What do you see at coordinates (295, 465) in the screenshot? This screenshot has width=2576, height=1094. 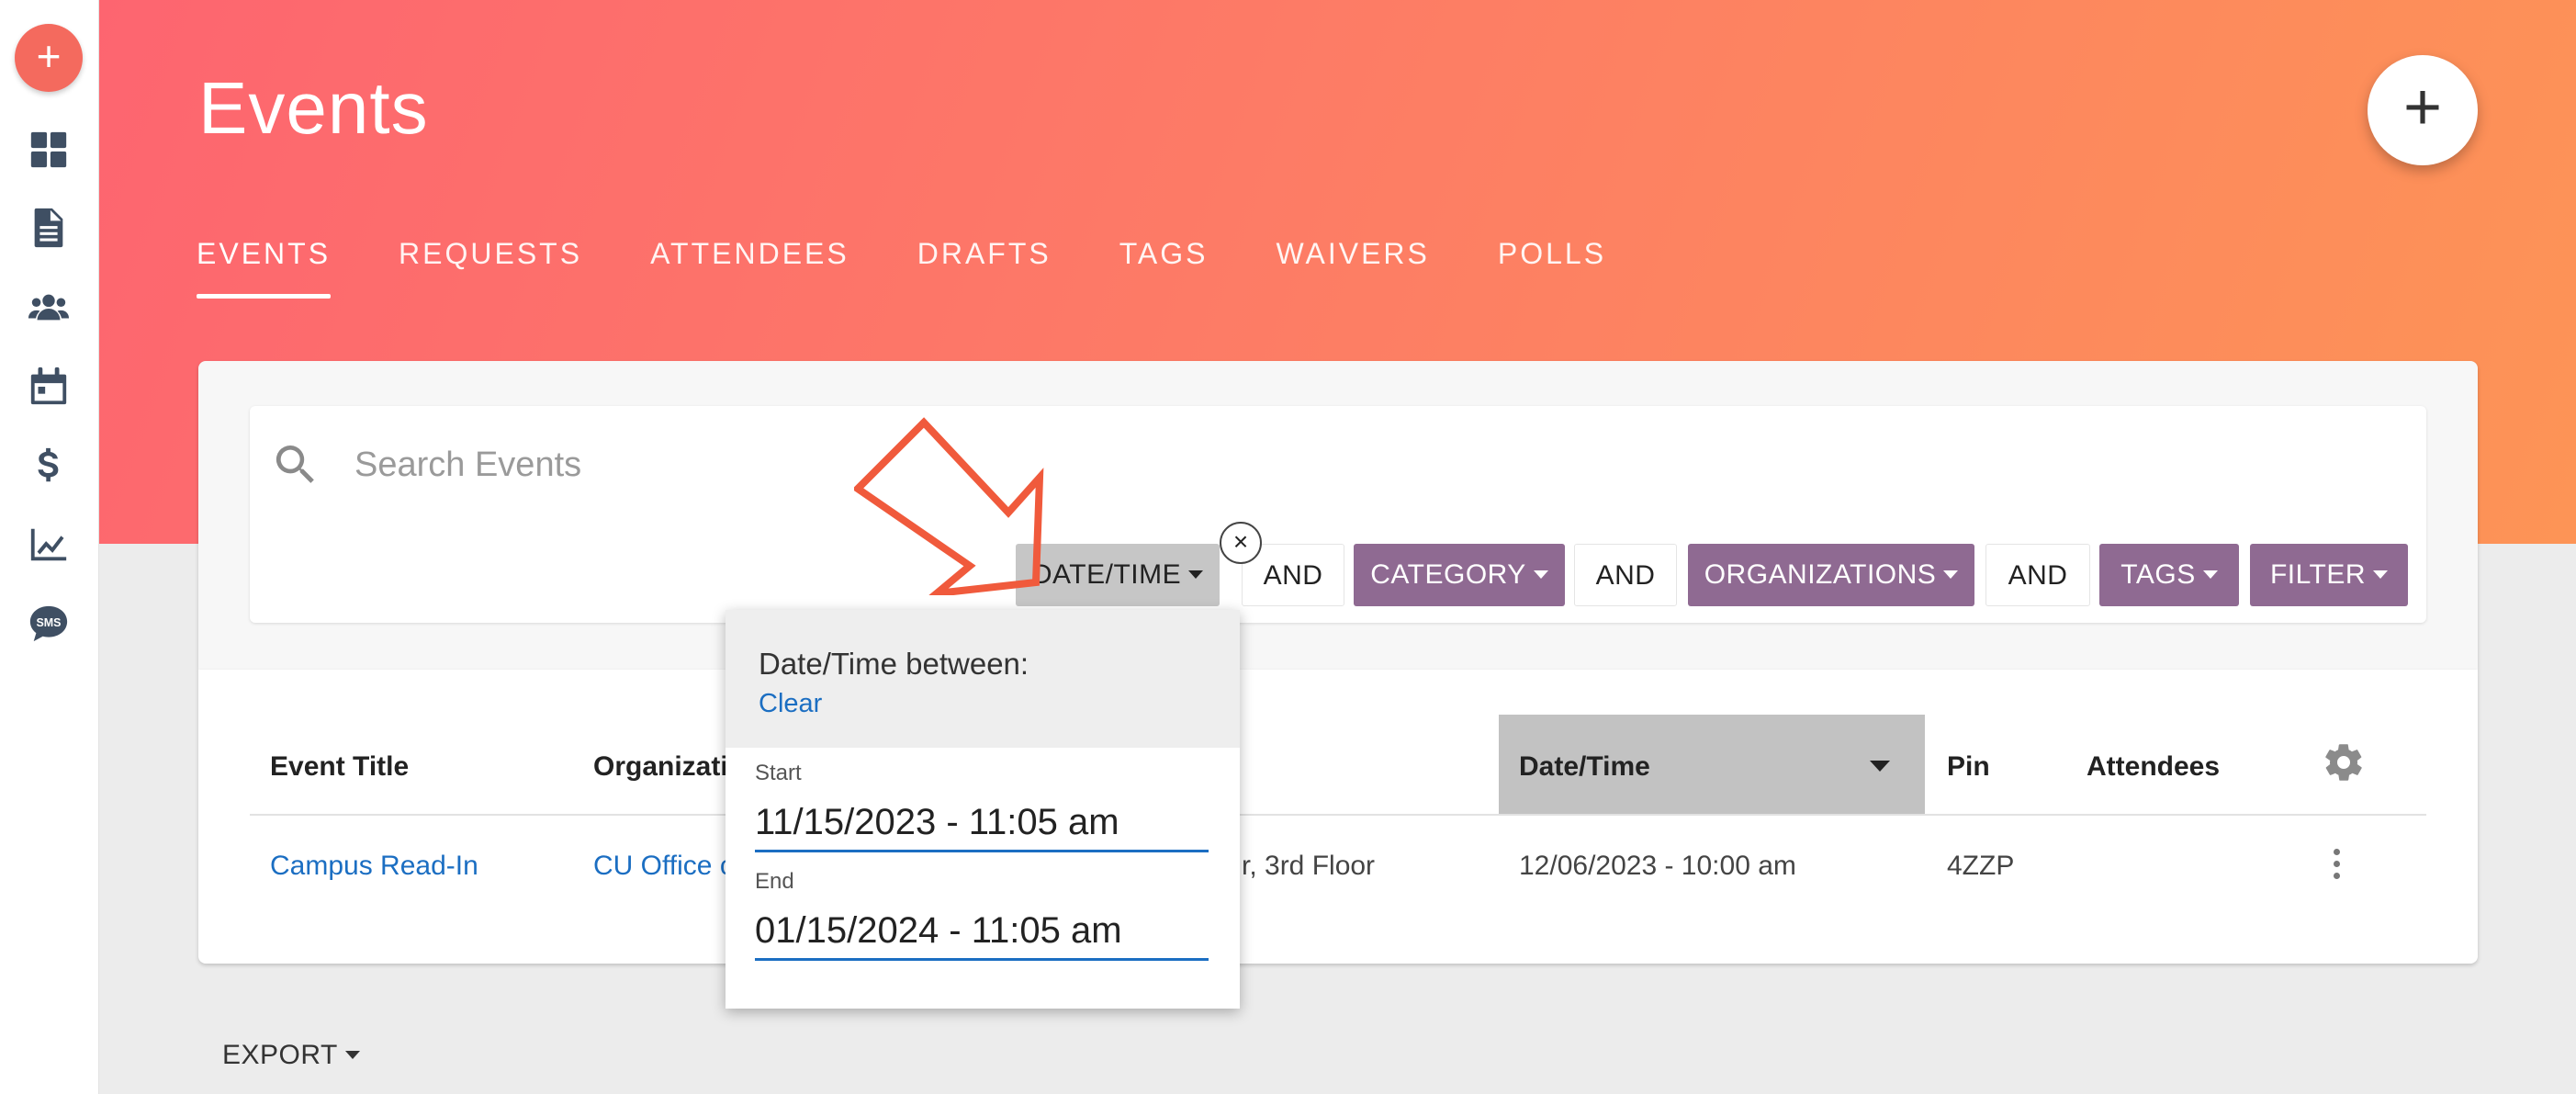 I see `search-icon` at bounding box center [295, 465].